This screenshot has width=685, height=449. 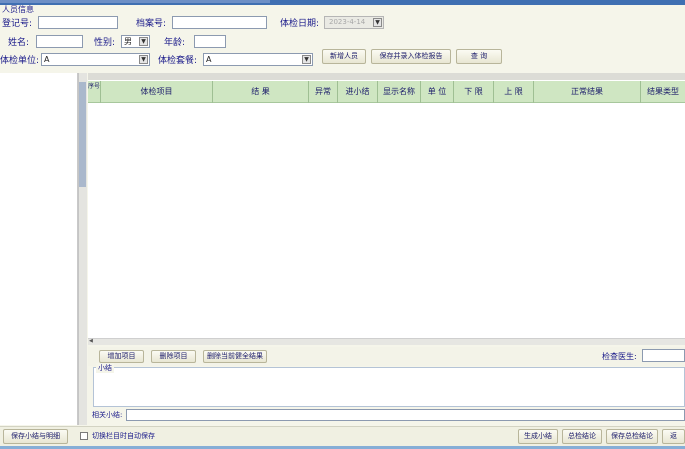 What do you see at coordinates (219, 22) in the screenshot?
I see `file-no-input` at bounding box center [219, 22].